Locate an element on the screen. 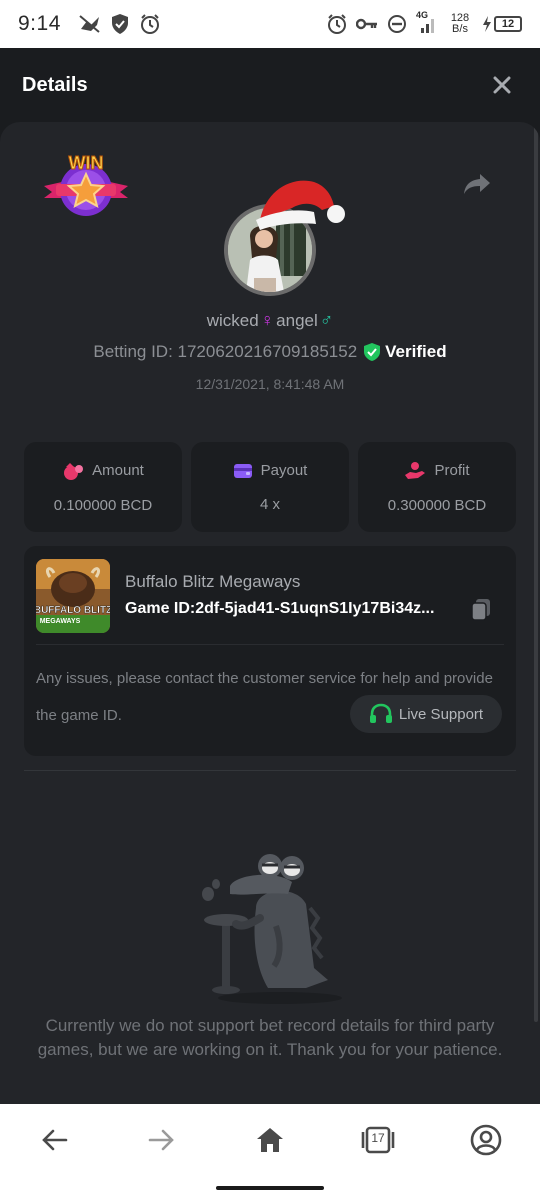 The height and width of the screenshot is (1200, 540). stat-amount: Amount 0.100000 BCD is located at coordinates (103, 487).